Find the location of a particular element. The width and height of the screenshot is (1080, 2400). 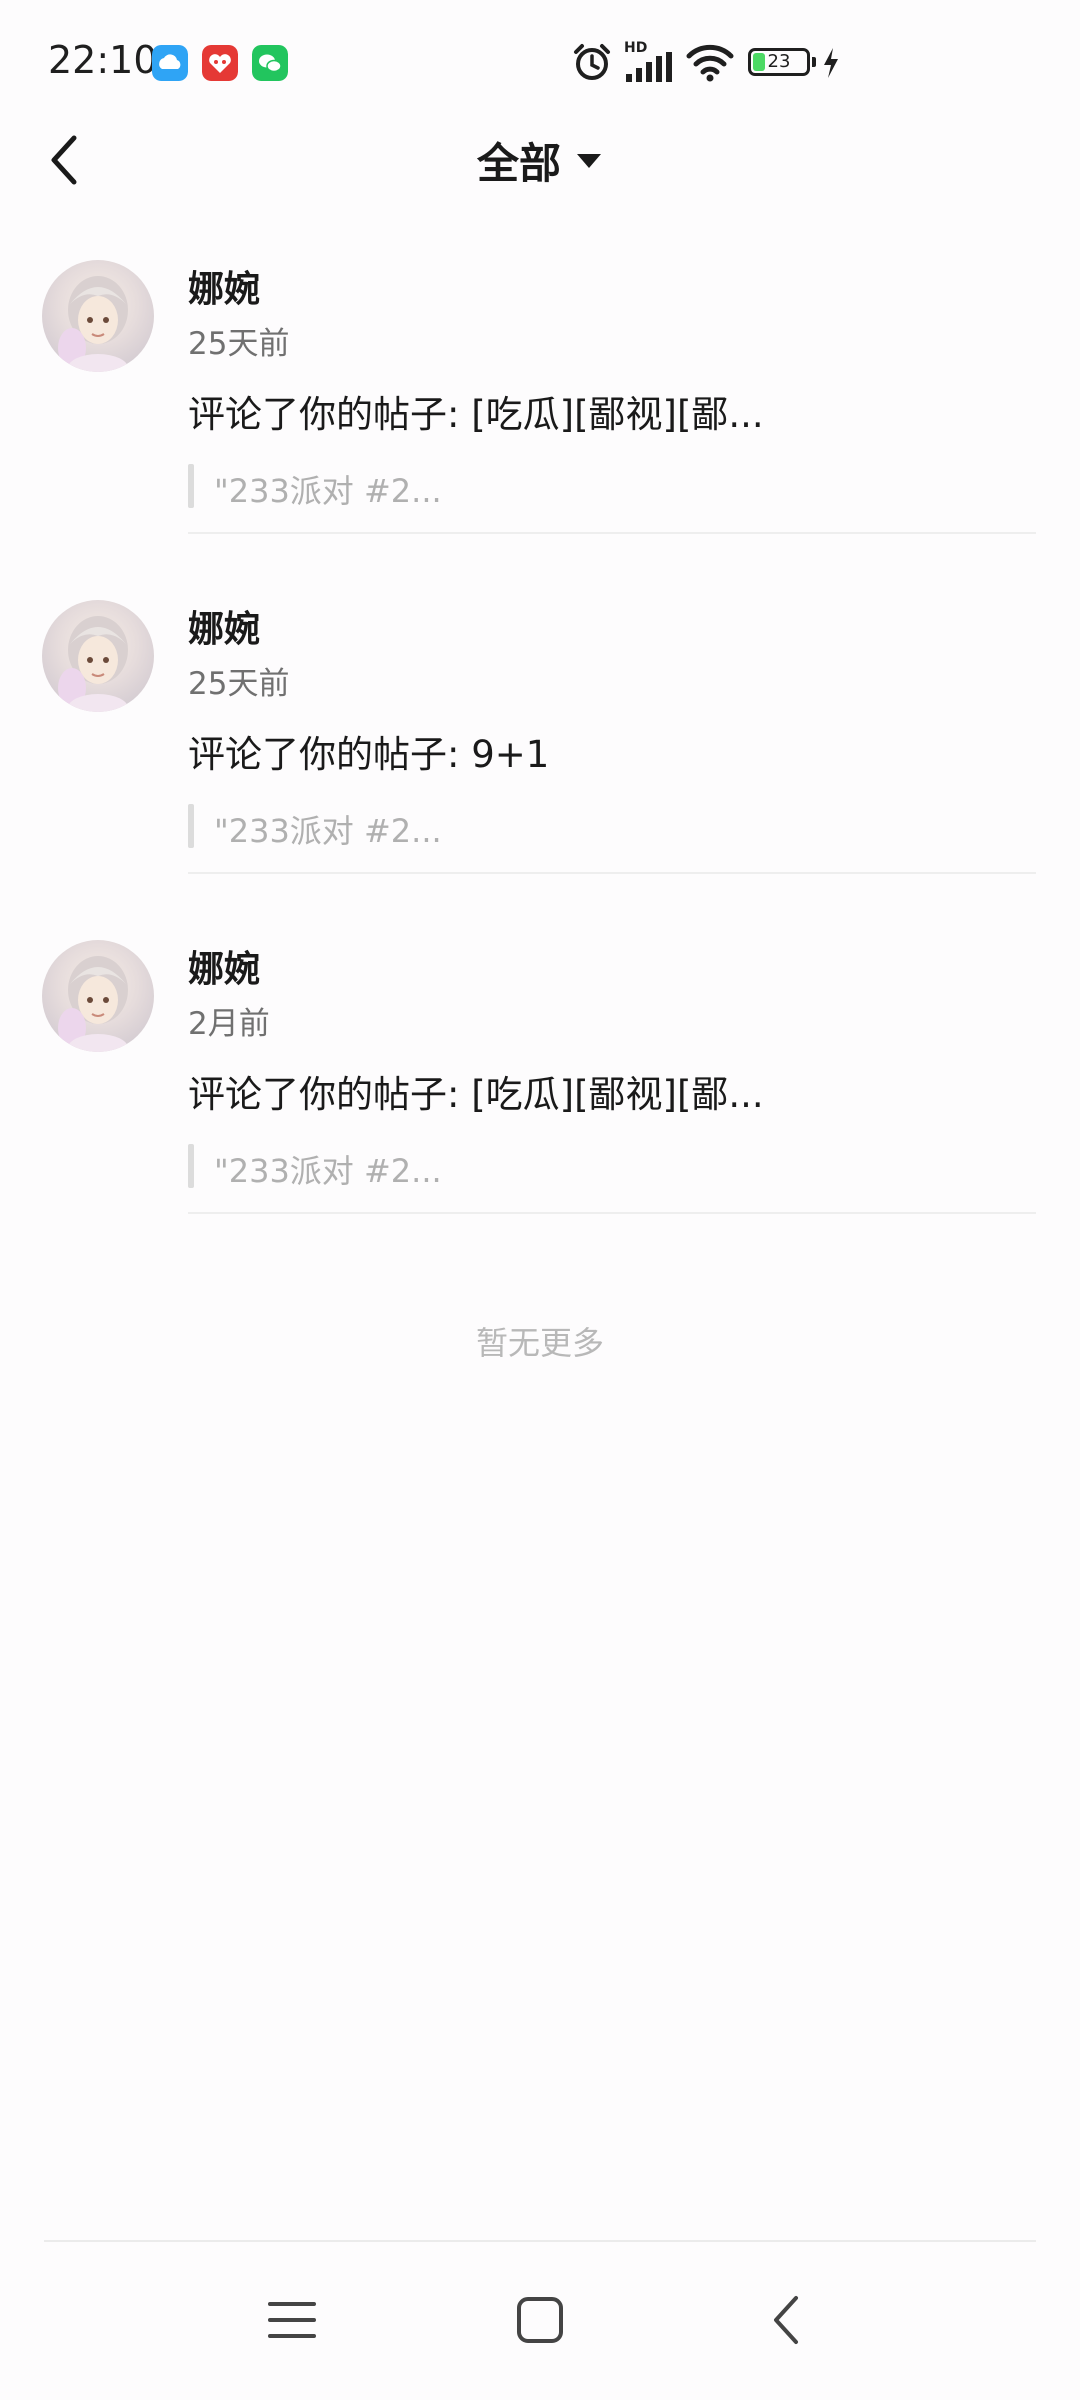

wechat-icon is located at coordinates (270, 63).